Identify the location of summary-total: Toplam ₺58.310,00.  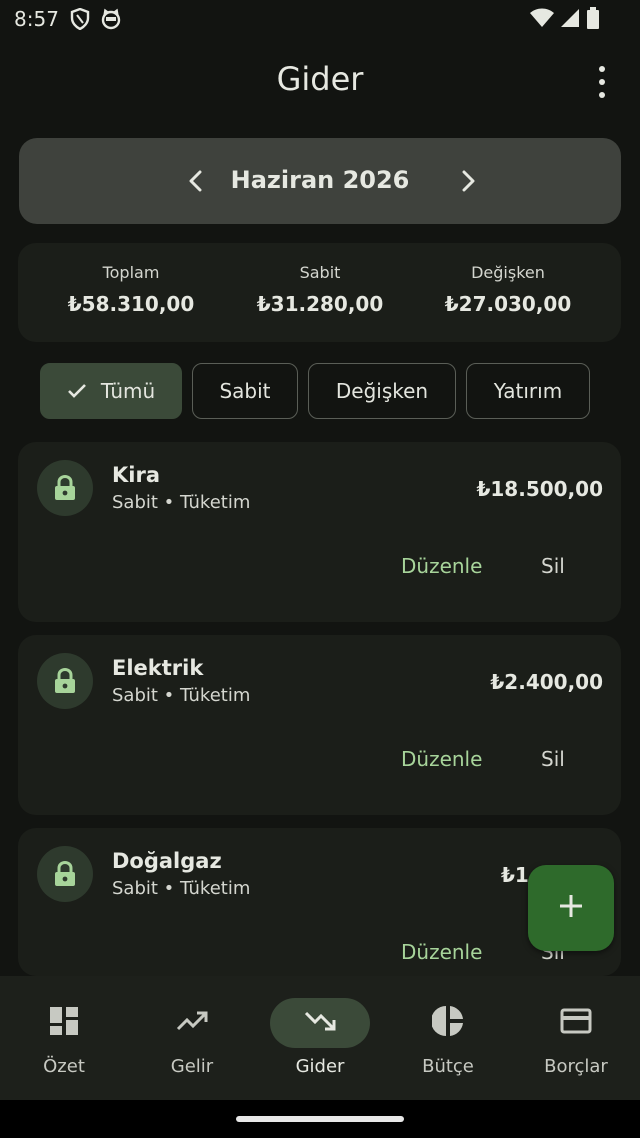
(131, 289).